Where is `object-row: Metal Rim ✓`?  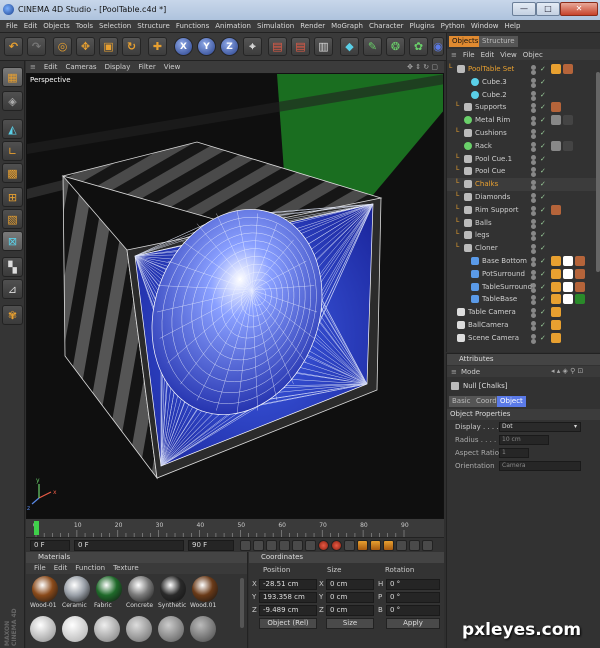
object-row: Metal Rim ✓ is located at coordinates (523, 120).